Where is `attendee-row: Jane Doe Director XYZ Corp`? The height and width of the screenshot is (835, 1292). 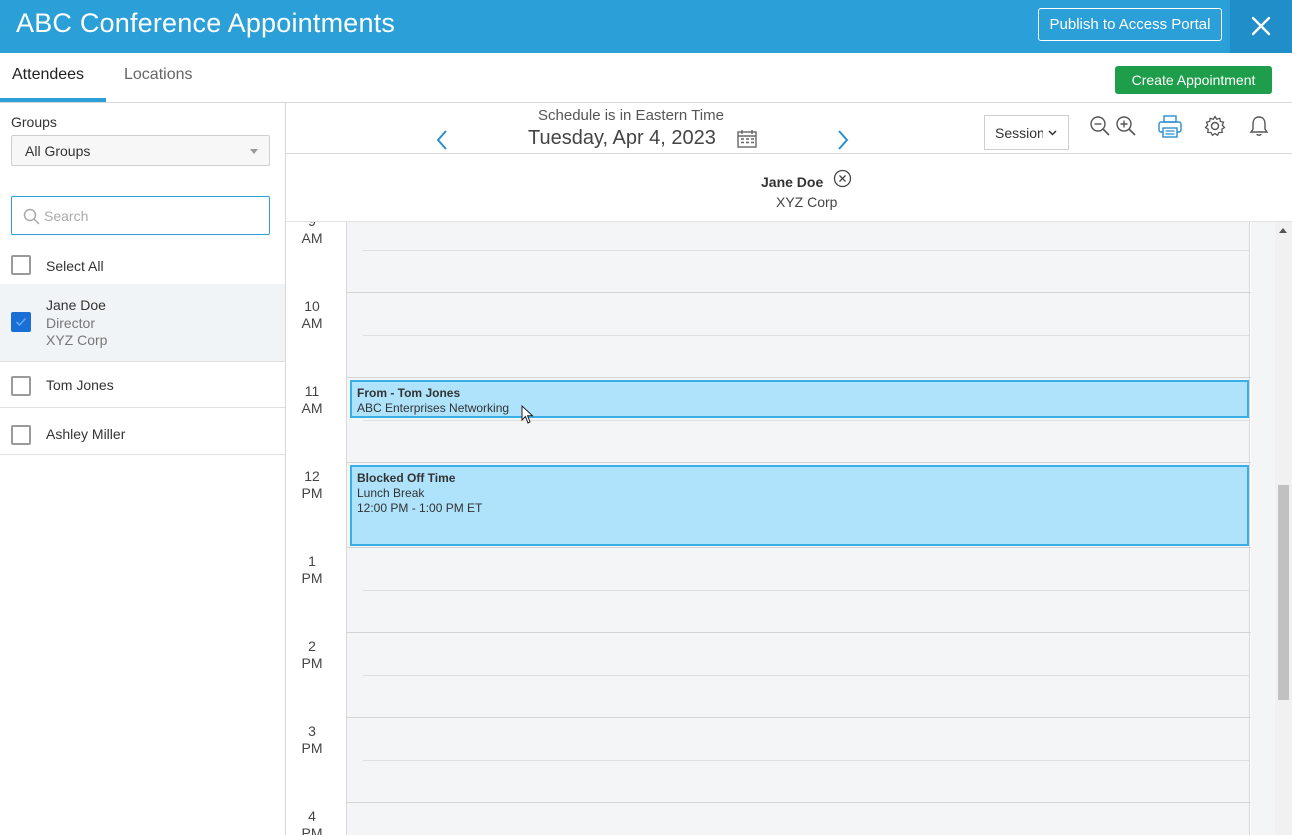
attendee-row: Jane Doe Director XYZ Corp is located at coordinates (142, 323).